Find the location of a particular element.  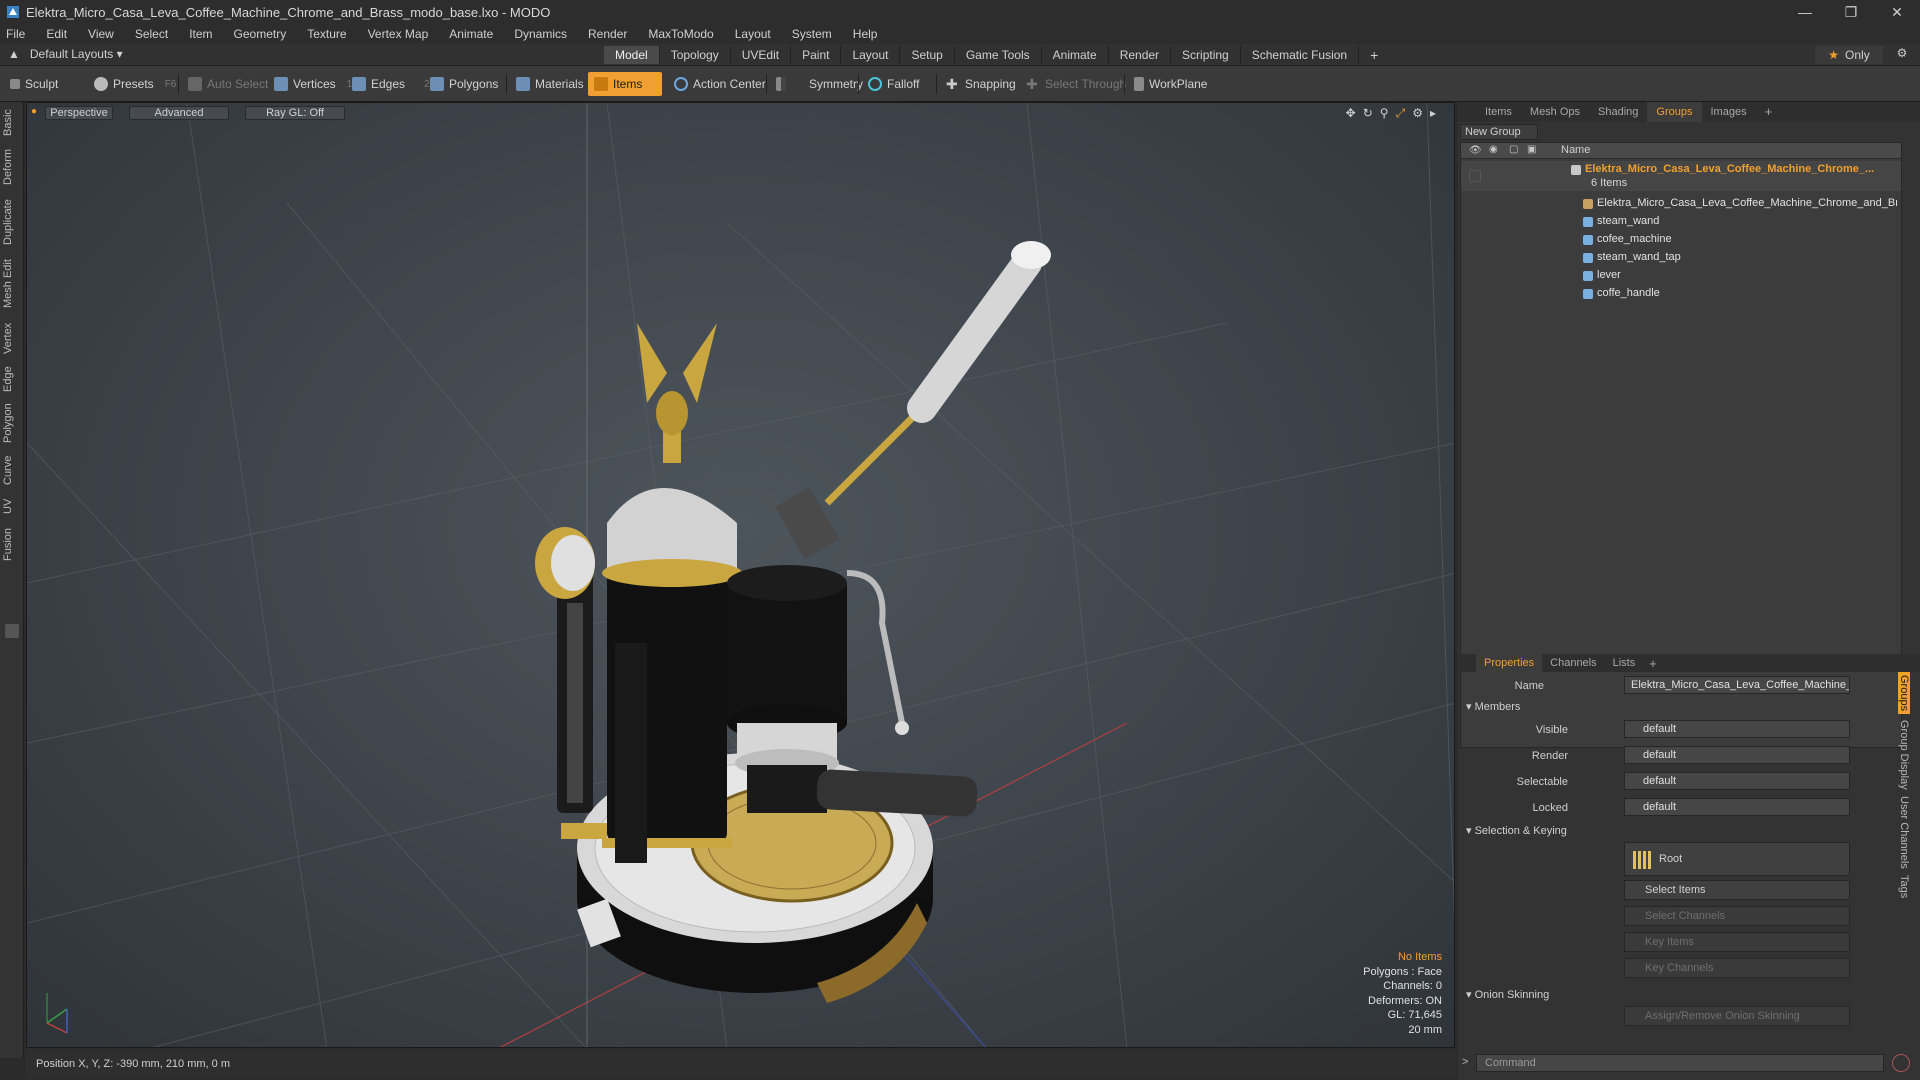

select-items-button: Select Items is located at coordinates (1737, 890).